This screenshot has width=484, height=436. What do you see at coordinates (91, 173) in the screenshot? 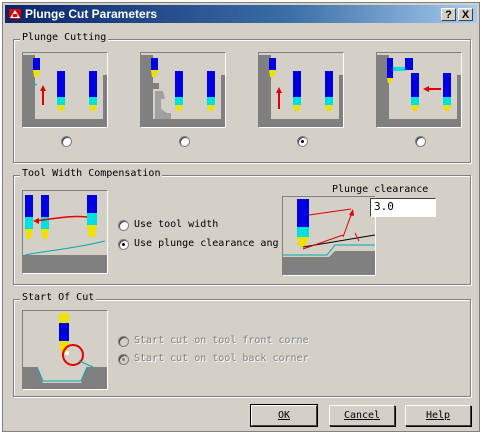
I see `tool-width-compensation-label: Tool Width Compensation` at bounding box center [91, 173].